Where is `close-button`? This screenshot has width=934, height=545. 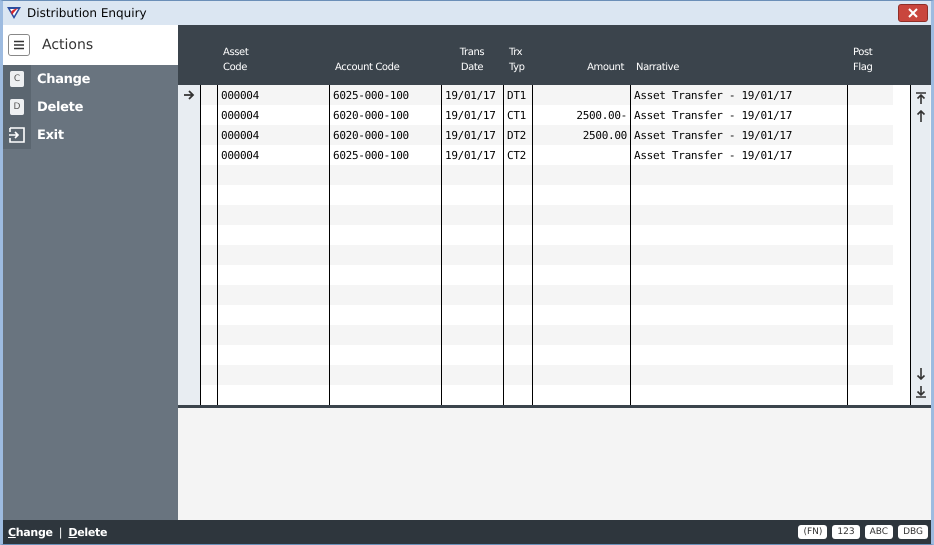 close-button is located at coordinates (913, 13).